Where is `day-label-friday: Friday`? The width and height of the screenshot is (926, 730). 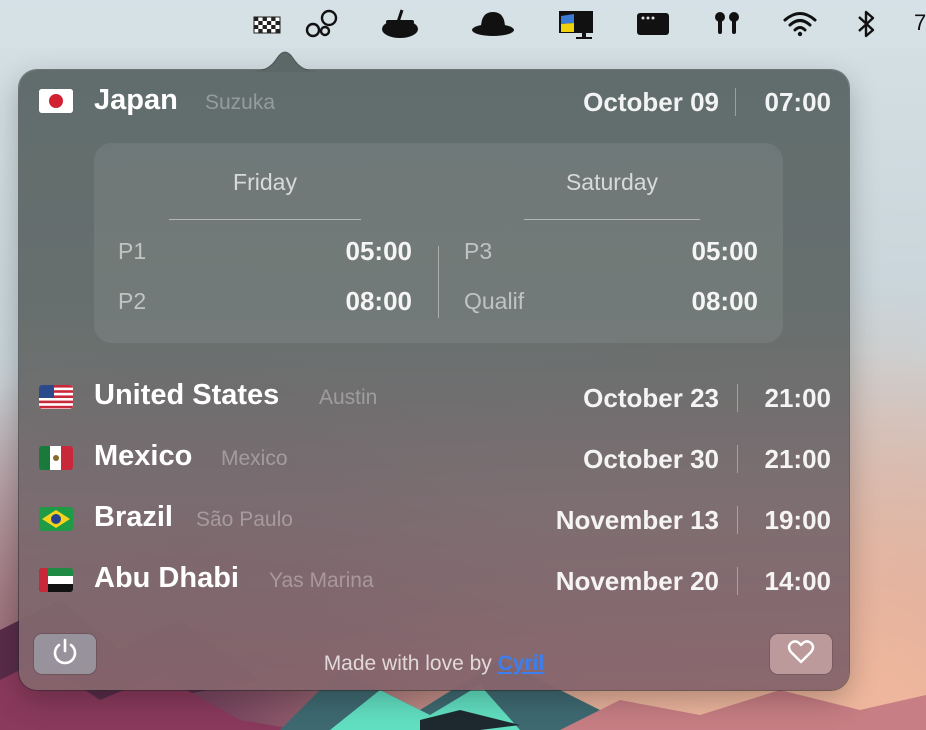
day-label-friday: Friday is located at coordinates (265, 182).